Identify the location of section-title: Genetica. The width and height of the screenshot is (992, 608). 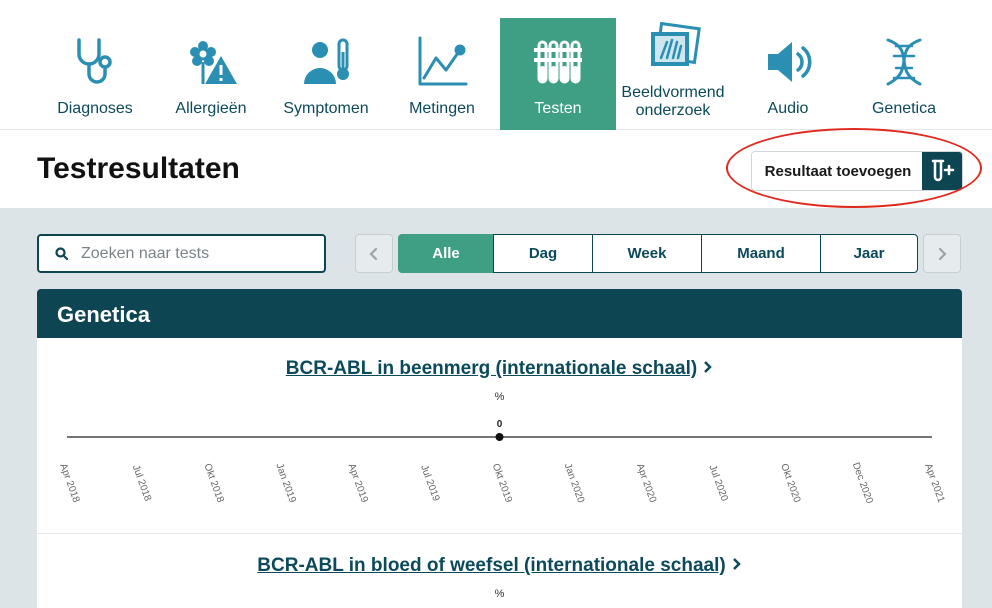
(103, 314).